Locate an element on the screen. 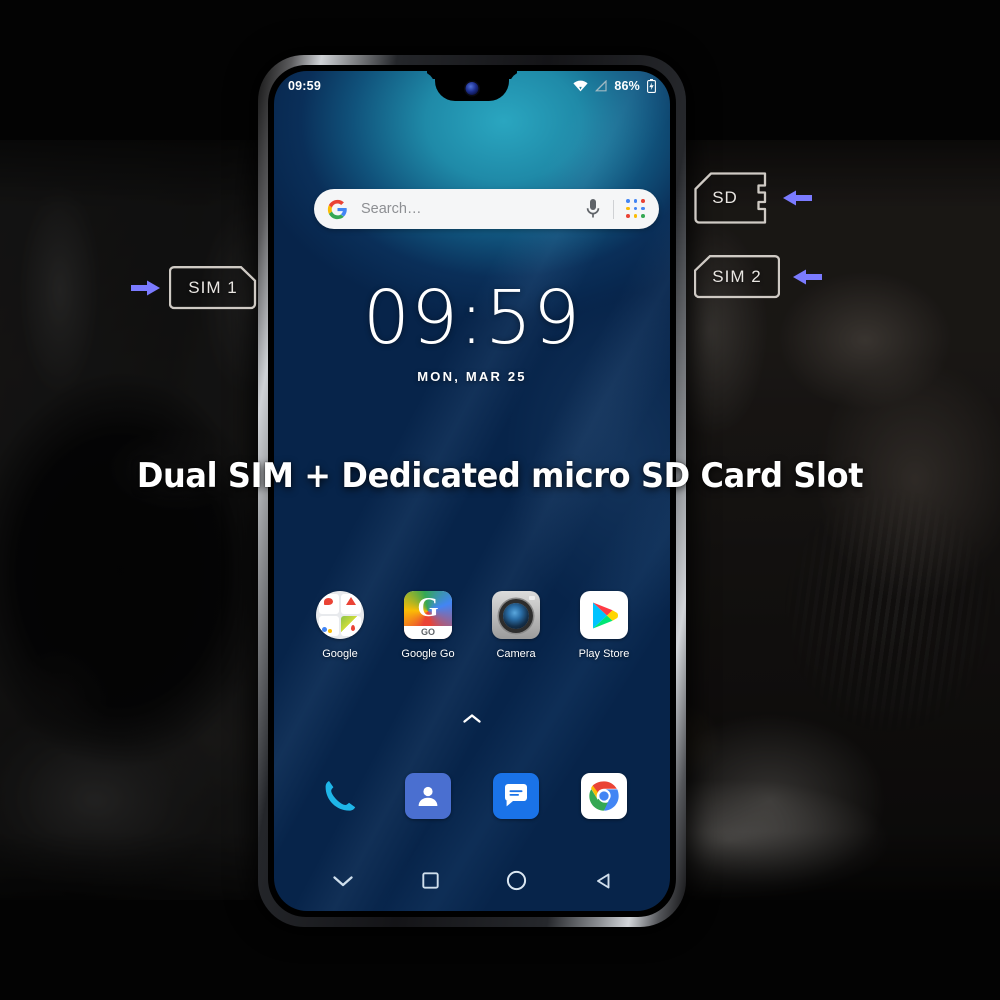 The width and height of the screenshot is (1000, 1000). camera-icon is located at coordinates (516, 615).